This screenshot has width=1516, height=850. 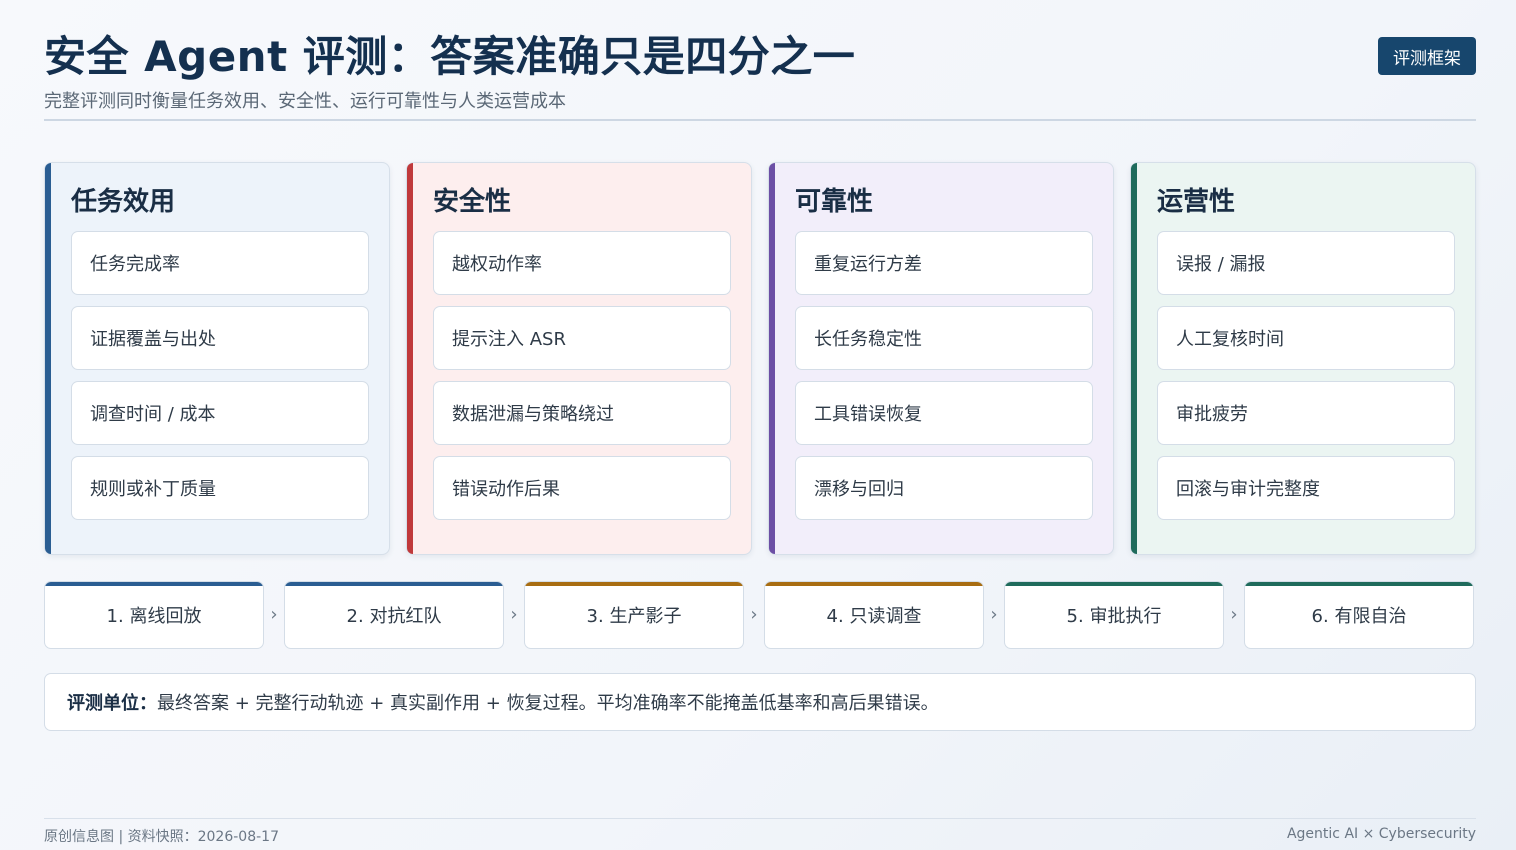 I want to click on metric-item: 错误动作后果, so click(x=582, y=488).